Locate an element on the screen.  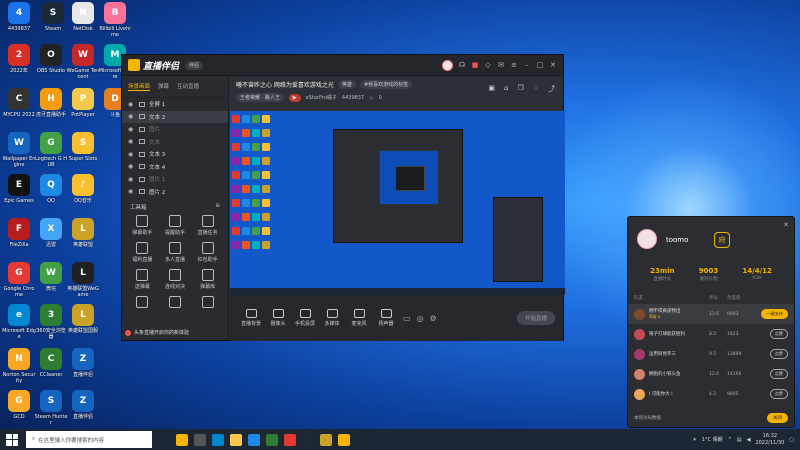
bottom-tool-button: 摄像头 is located at coordinates (278, 318).